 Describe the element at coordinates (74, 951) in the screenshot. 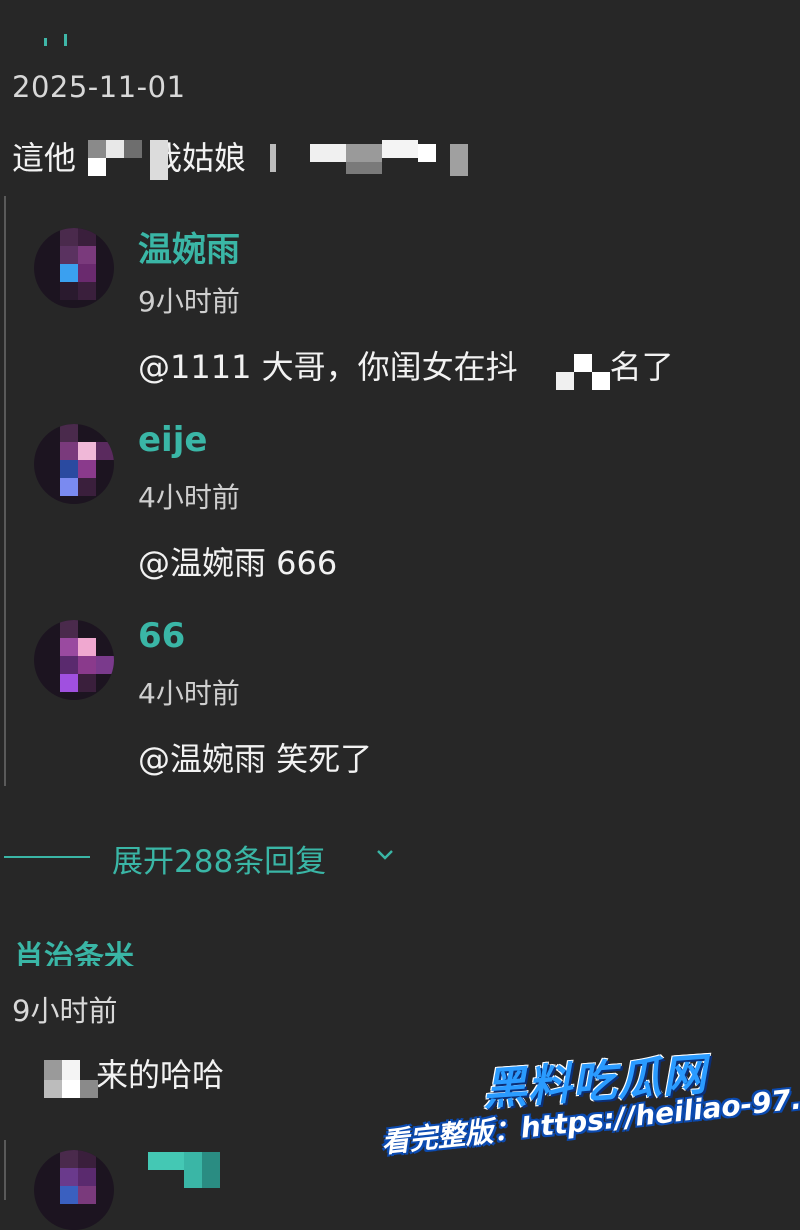

I see `comment-username: 肖治条米` at that location.